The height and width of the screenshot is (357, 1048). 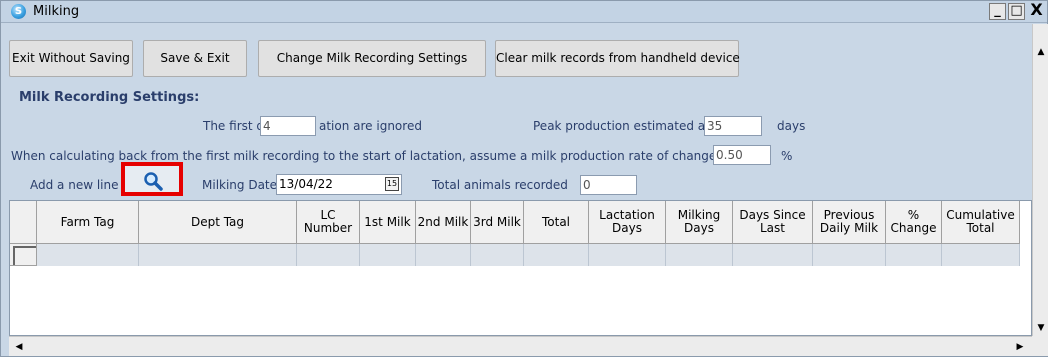 What do you see at coordinates (1036, 11) in the screenshot?
I see `close-button: X` at bounding box center [1036, 11].